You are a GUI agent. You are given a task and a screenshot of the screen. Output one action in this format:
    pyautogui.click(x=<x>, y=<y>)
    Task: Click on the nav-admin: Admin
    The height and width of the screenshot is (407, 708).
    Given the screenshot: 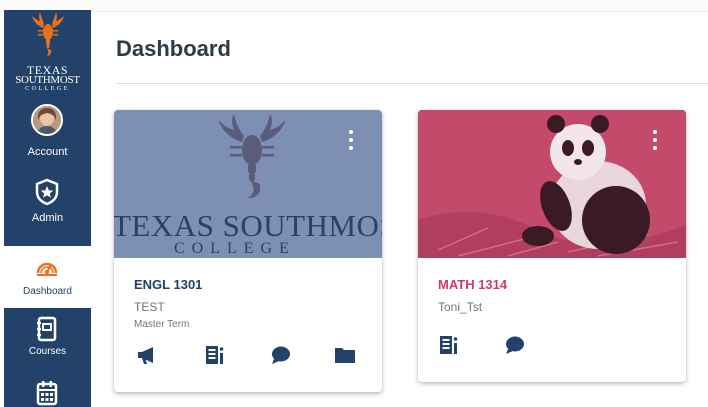 What is the action you would take?
    pyautogui.click(x=47, y=206)
    